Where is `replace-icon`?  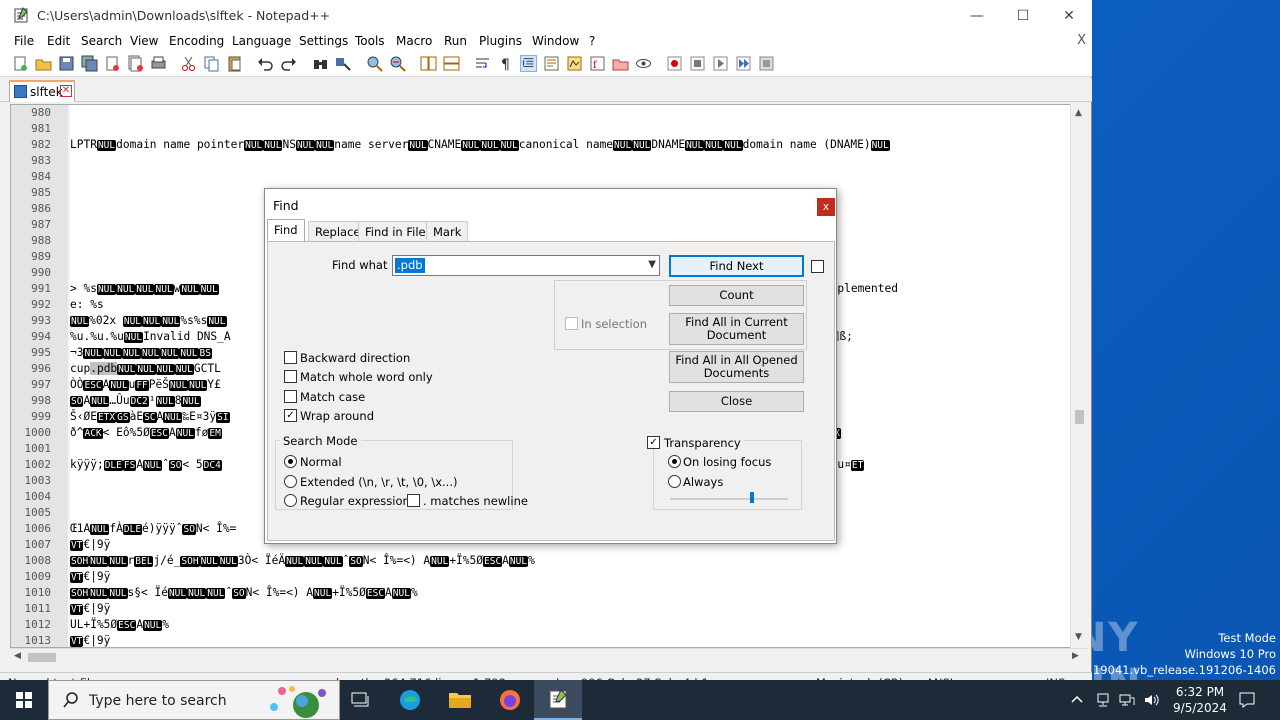
replace-icon is located at coordinates (343, 63).